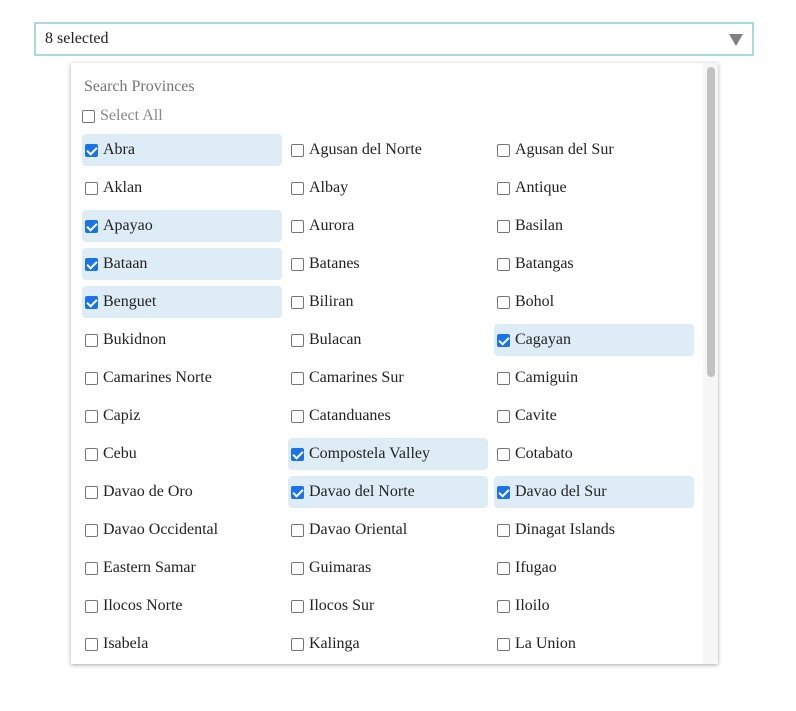  What do you see at coordinates (388, 150) in the screenshot?
I see `province-option: Agusan del Norte` at bounding box center [388, 150].